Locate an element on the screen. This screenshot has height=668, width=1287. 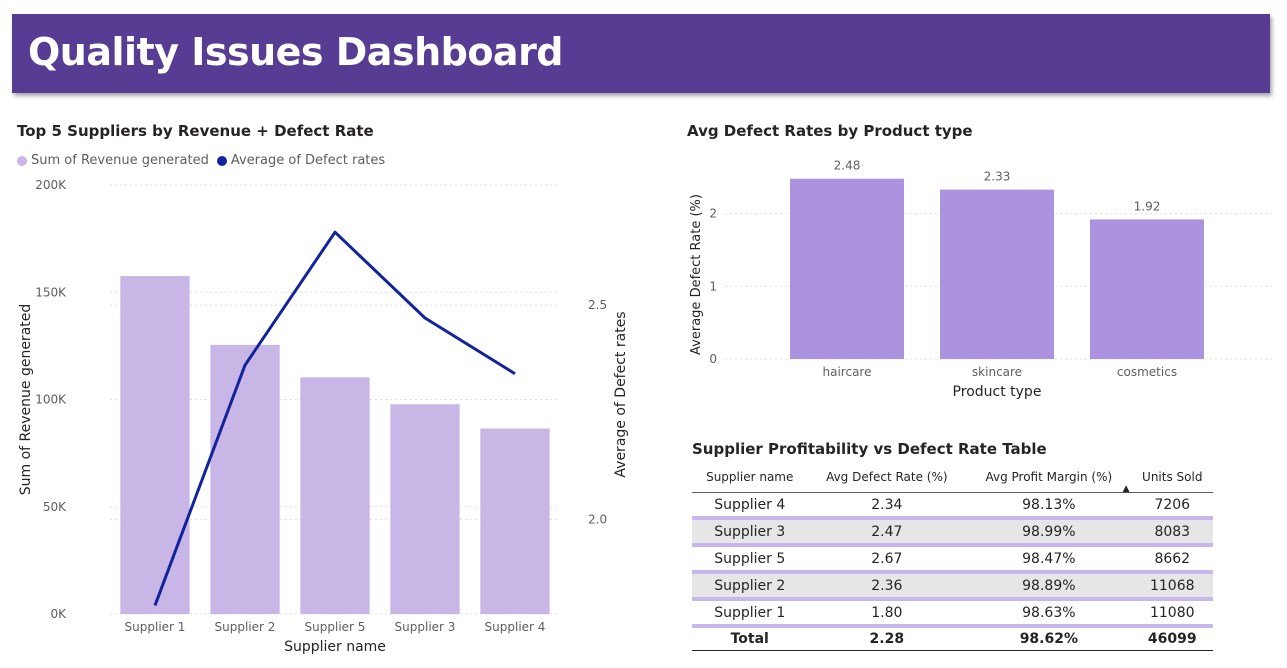
table-cell: Supplier 4 is located at coordinates (750, 506).